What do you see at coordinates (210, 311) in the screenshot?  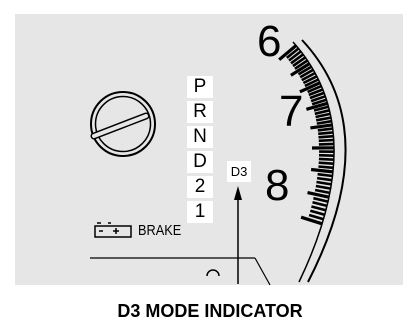 I see `caption: D3 MODE INDICATOR` at bounding box center [210, 311].